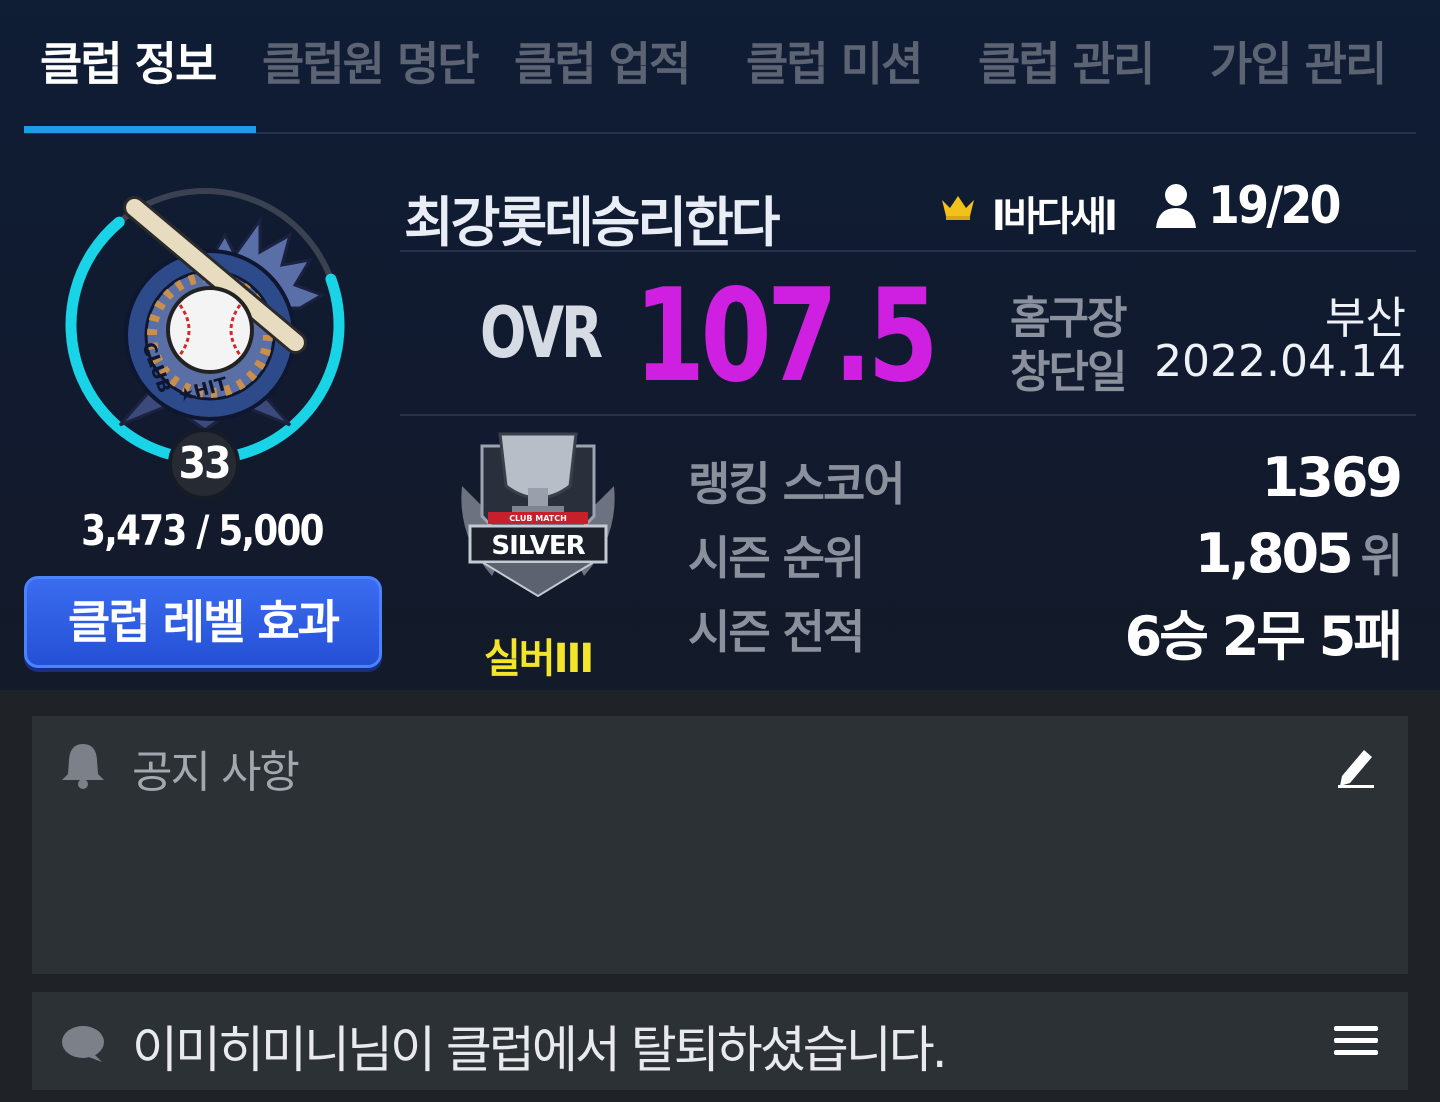 The width and height of the screenshot is (1440, 1102). I want to click on ranking-score-label: 랭킹 스코어, so click(797, 484).